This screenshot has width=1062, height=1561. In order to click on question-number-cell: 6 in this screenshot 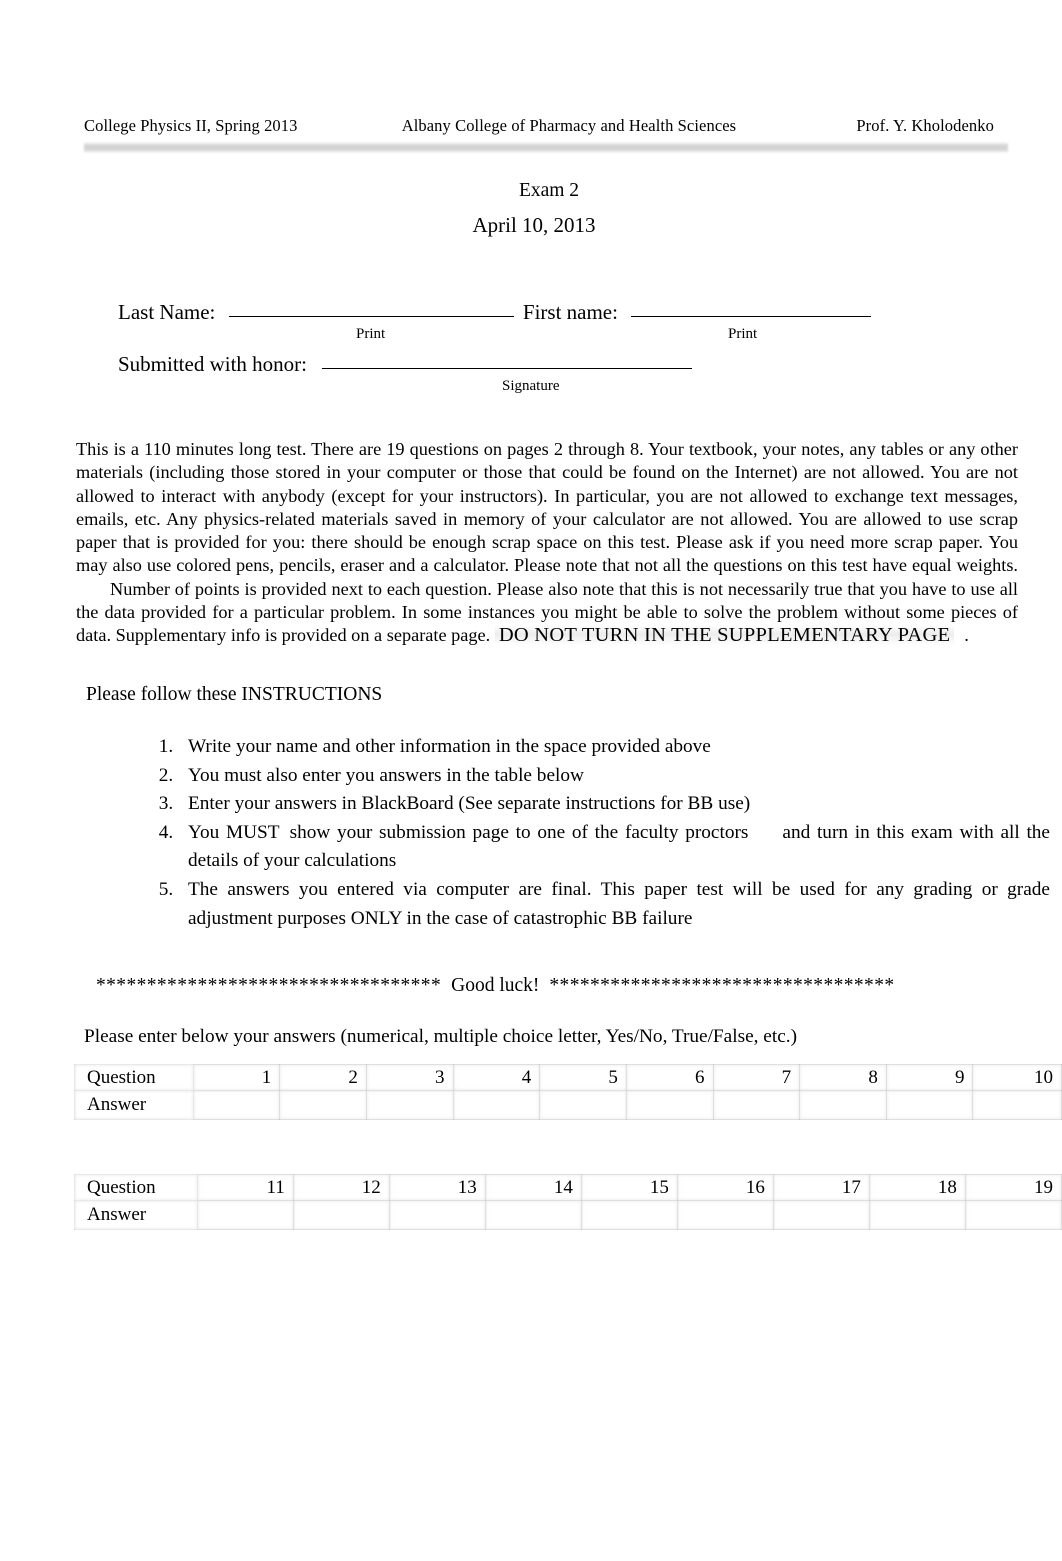, I will do `click(669, 1077)`.